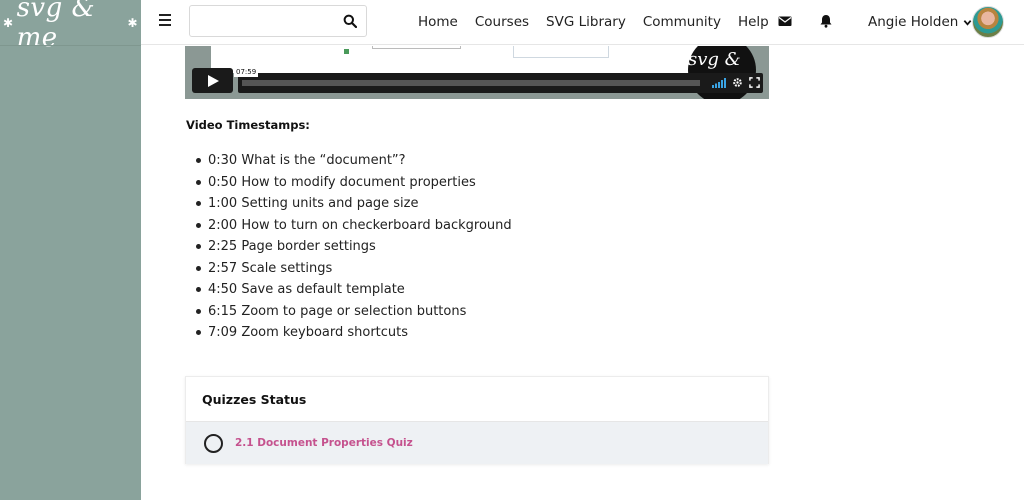 The width and height of the screenshot is (1024, 500). Describe the element at coordinates (349, 204) in the screenshot. I see `list-item: 1:00 Setting units and page size` at that location.